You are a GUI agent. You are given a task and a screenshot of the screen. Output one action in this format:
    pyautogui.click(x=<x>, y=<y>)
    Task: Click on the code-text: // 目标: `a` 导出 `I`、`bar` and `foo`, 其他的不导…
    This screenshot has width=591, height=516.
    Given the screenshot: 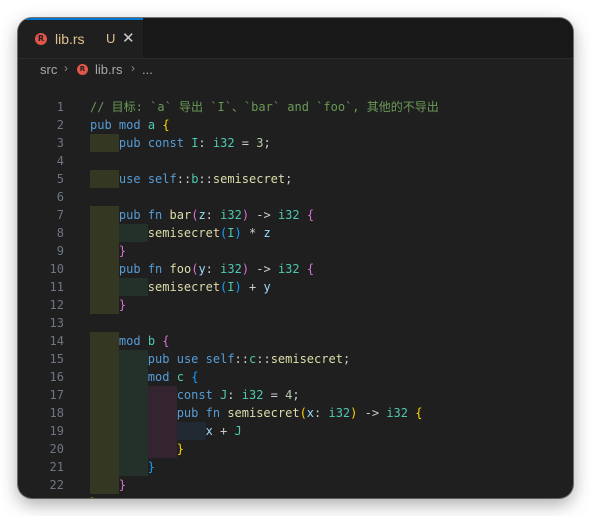 What is the action you would take?
    pyautogui.click(x=264, y=107)
    